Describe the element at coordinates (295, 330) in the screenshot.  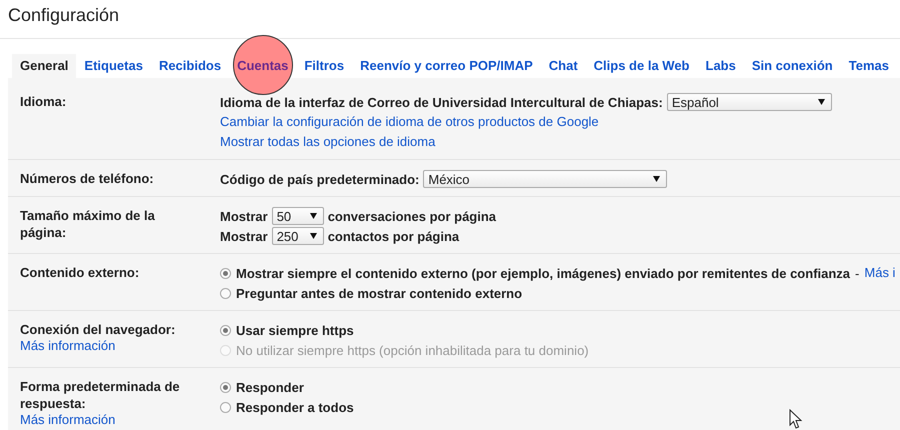
I see `option-label: Usar siempre https` at that location.